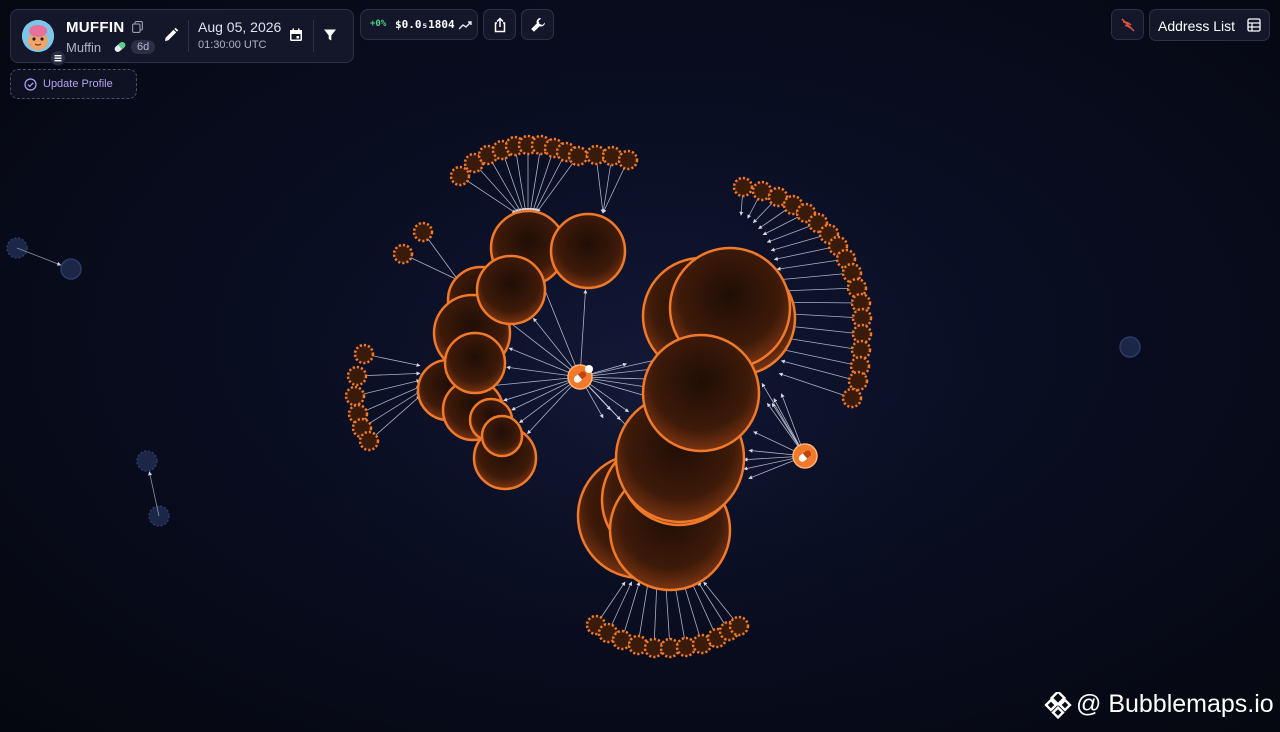  I want to click on address-list-button: Address List, so click(1209, 25).